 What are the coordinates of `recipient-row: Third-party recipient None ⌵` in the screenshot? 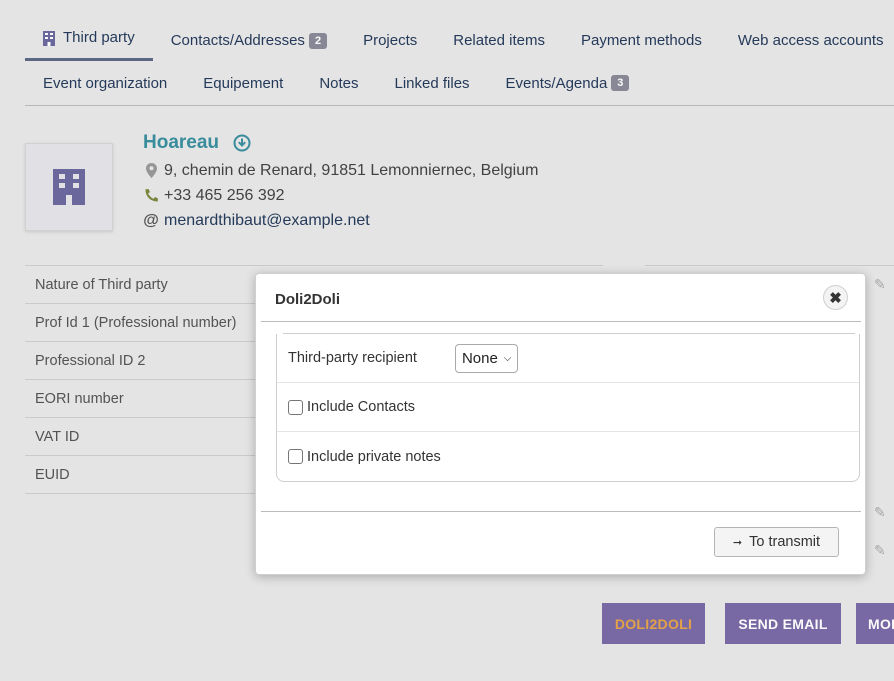 It's located at (568, 358).